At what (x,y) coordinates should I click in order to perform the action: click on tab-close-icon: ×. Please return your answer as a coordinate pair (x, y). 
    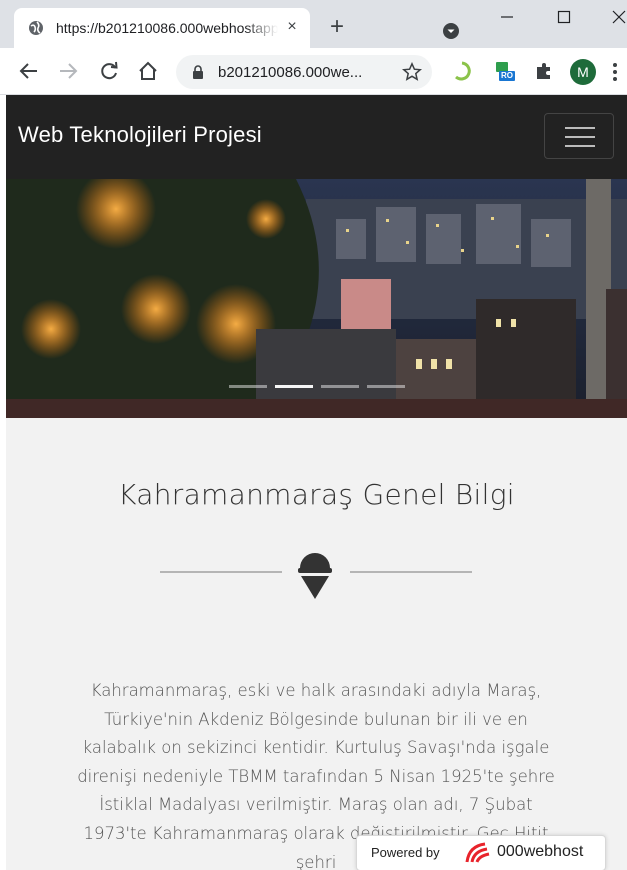
    Looking at the image, I should click on (292, 27).